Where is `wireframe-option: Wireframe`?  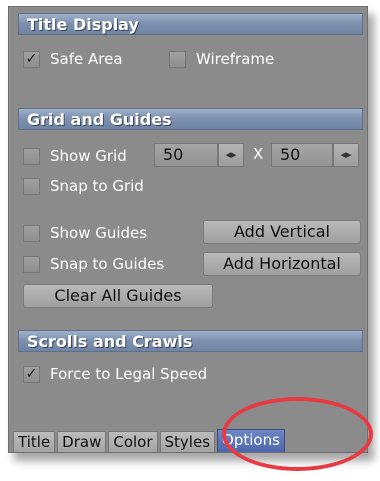 wireframe-option: Wireframe is located at coordinates (221, 59).